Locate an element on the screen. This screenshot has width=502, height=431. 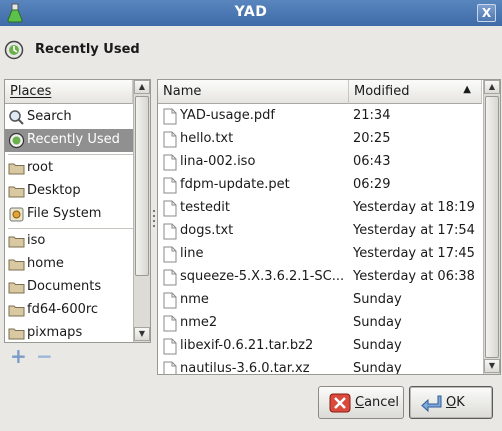
ok-label-rest: K is located at coordinates (460, 402).